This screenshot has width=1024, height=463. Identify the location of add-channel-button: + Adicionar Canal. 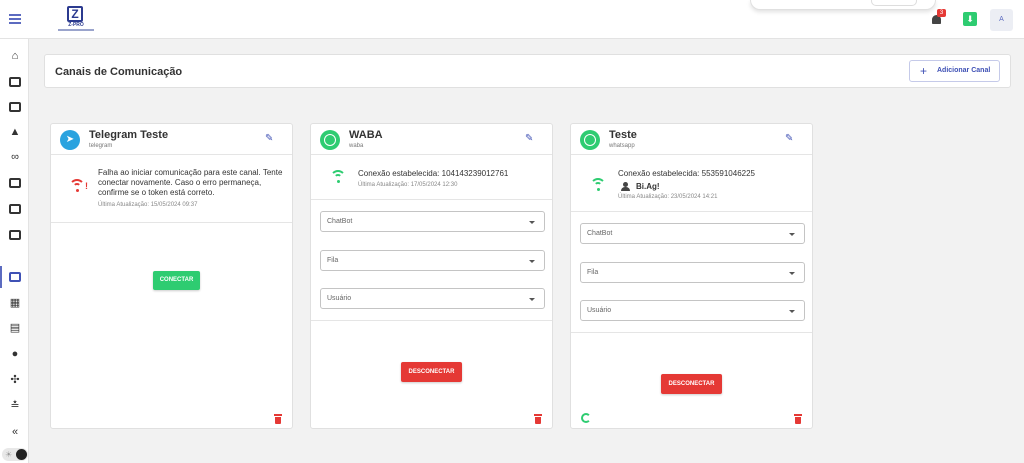
(954, 71).